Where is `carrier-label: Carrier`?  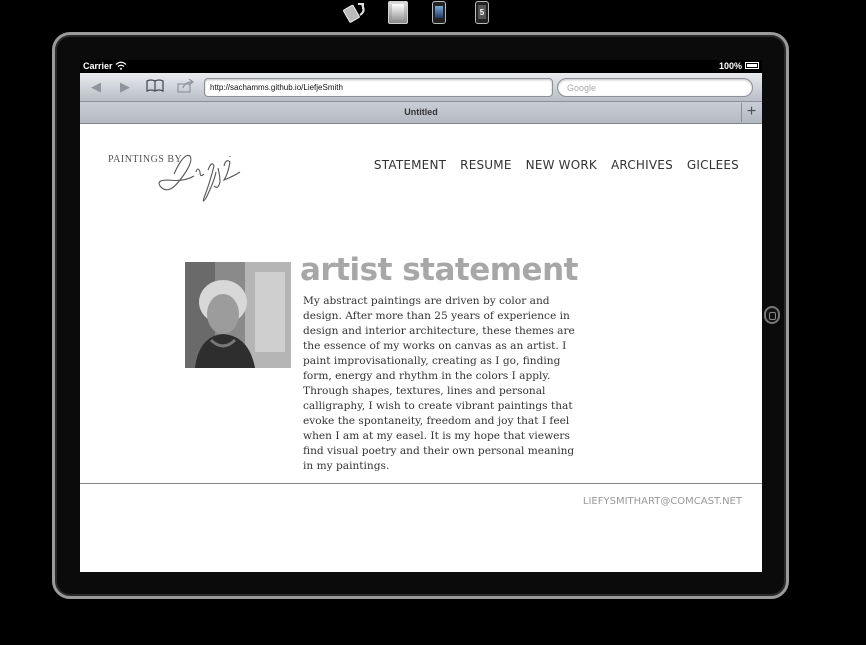
carrier-label: Carrier is located at coordinates (98, 66).